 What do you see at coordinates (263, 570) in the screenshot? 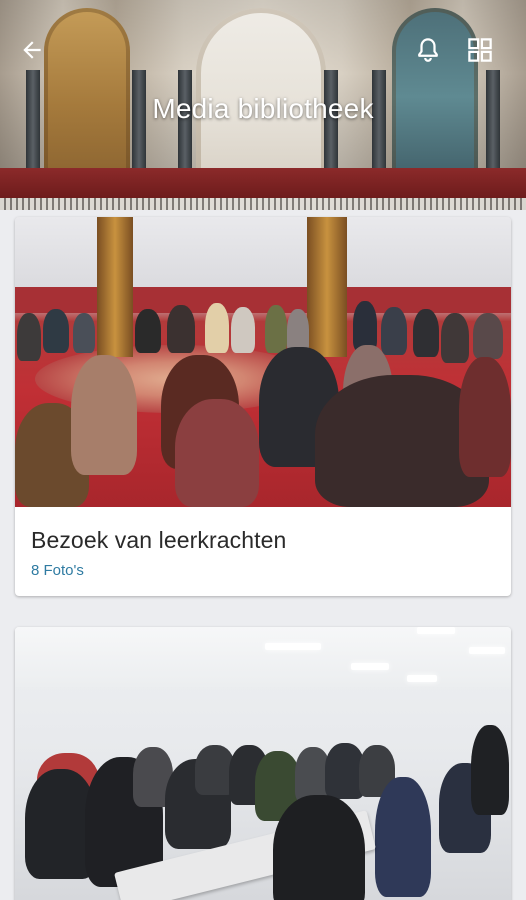
I see `album-photo-count: 8 Foto's` at bounding box center [263, 570].